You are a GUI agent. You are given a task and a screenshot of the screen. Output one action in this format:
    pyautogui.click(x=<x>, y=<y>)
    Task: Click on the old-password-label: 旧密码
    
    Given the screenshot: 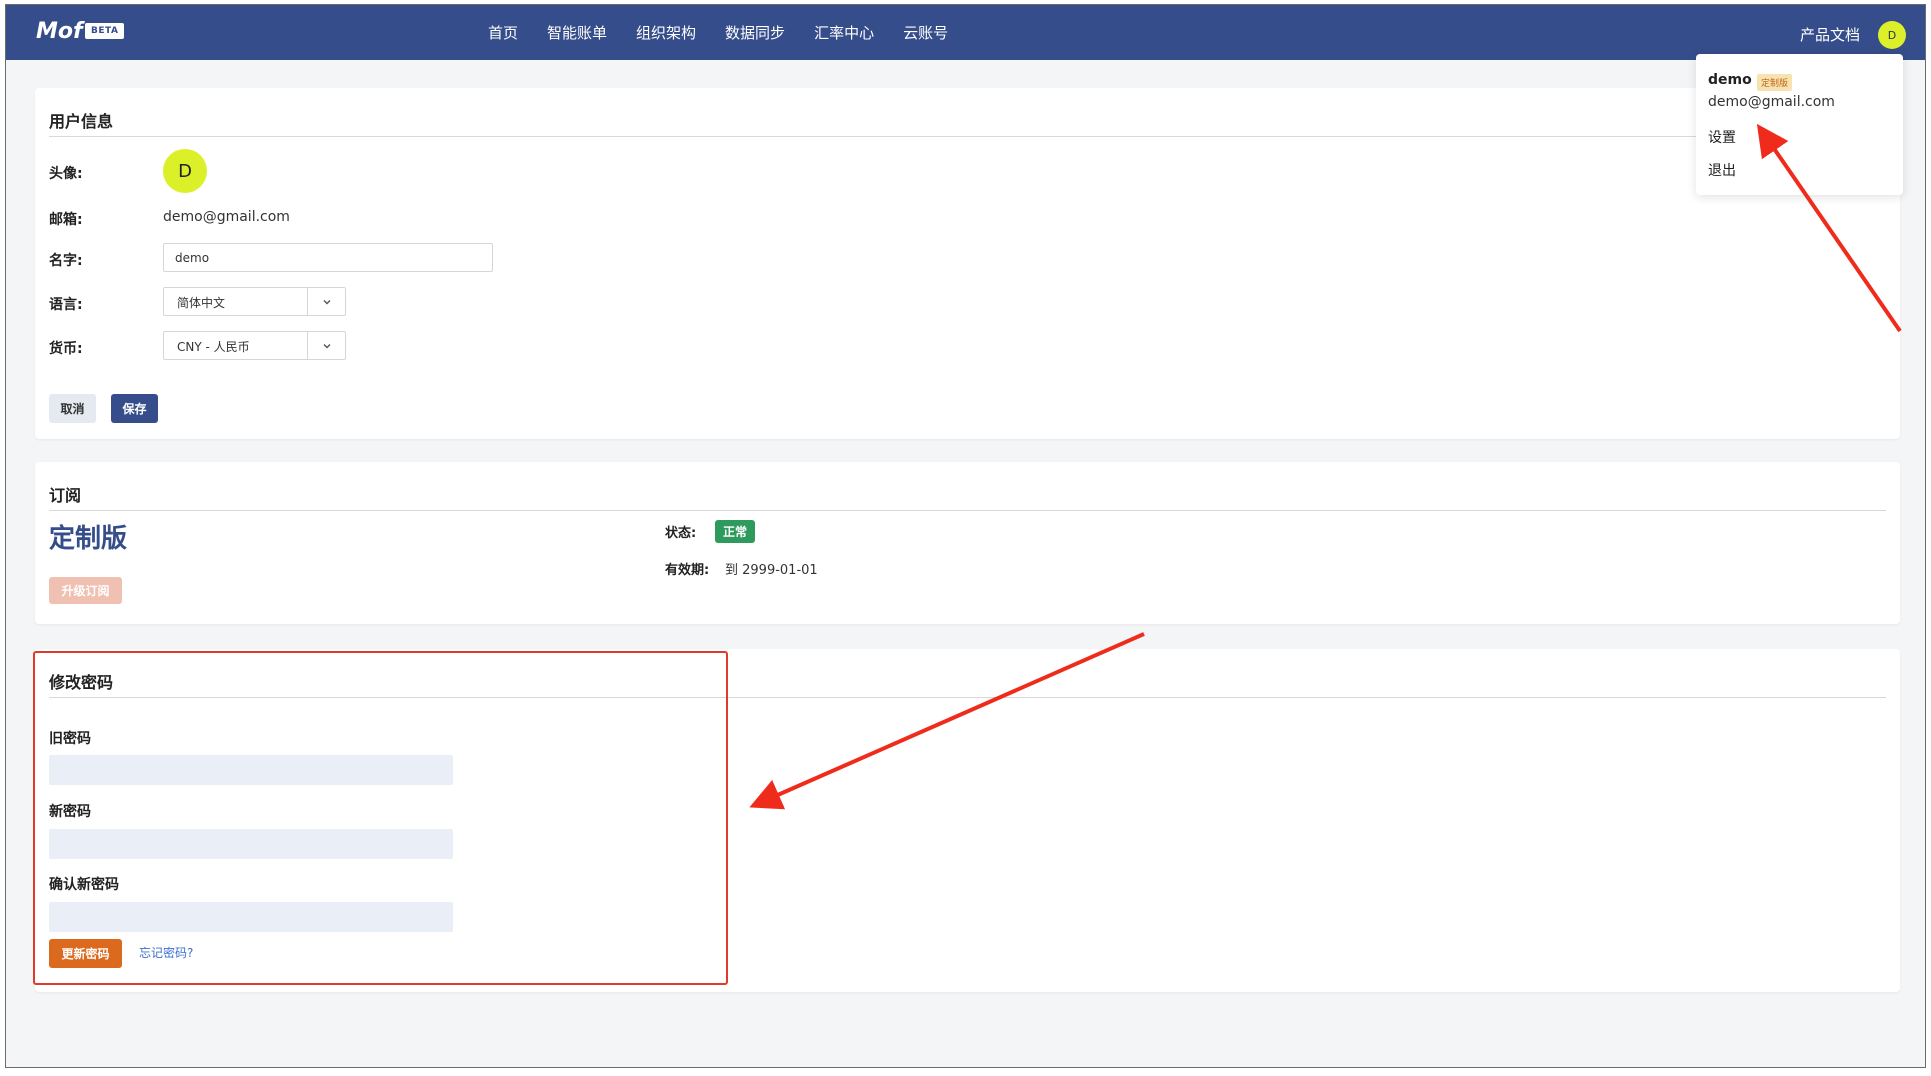 What is the action you would take?
    pyautogui.click(x=70, y=739)
    